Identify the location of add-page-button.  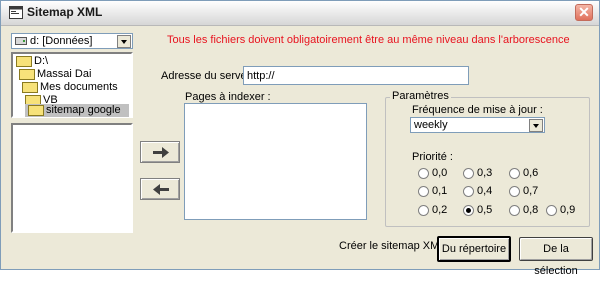
(160, 152).